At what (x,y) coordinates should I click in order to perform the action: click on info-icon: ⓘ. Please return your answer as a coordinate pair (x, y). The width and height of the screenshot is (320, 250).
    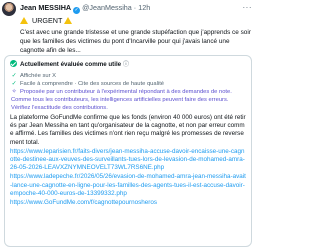
    Looking at the image, I should click on (126, 64).